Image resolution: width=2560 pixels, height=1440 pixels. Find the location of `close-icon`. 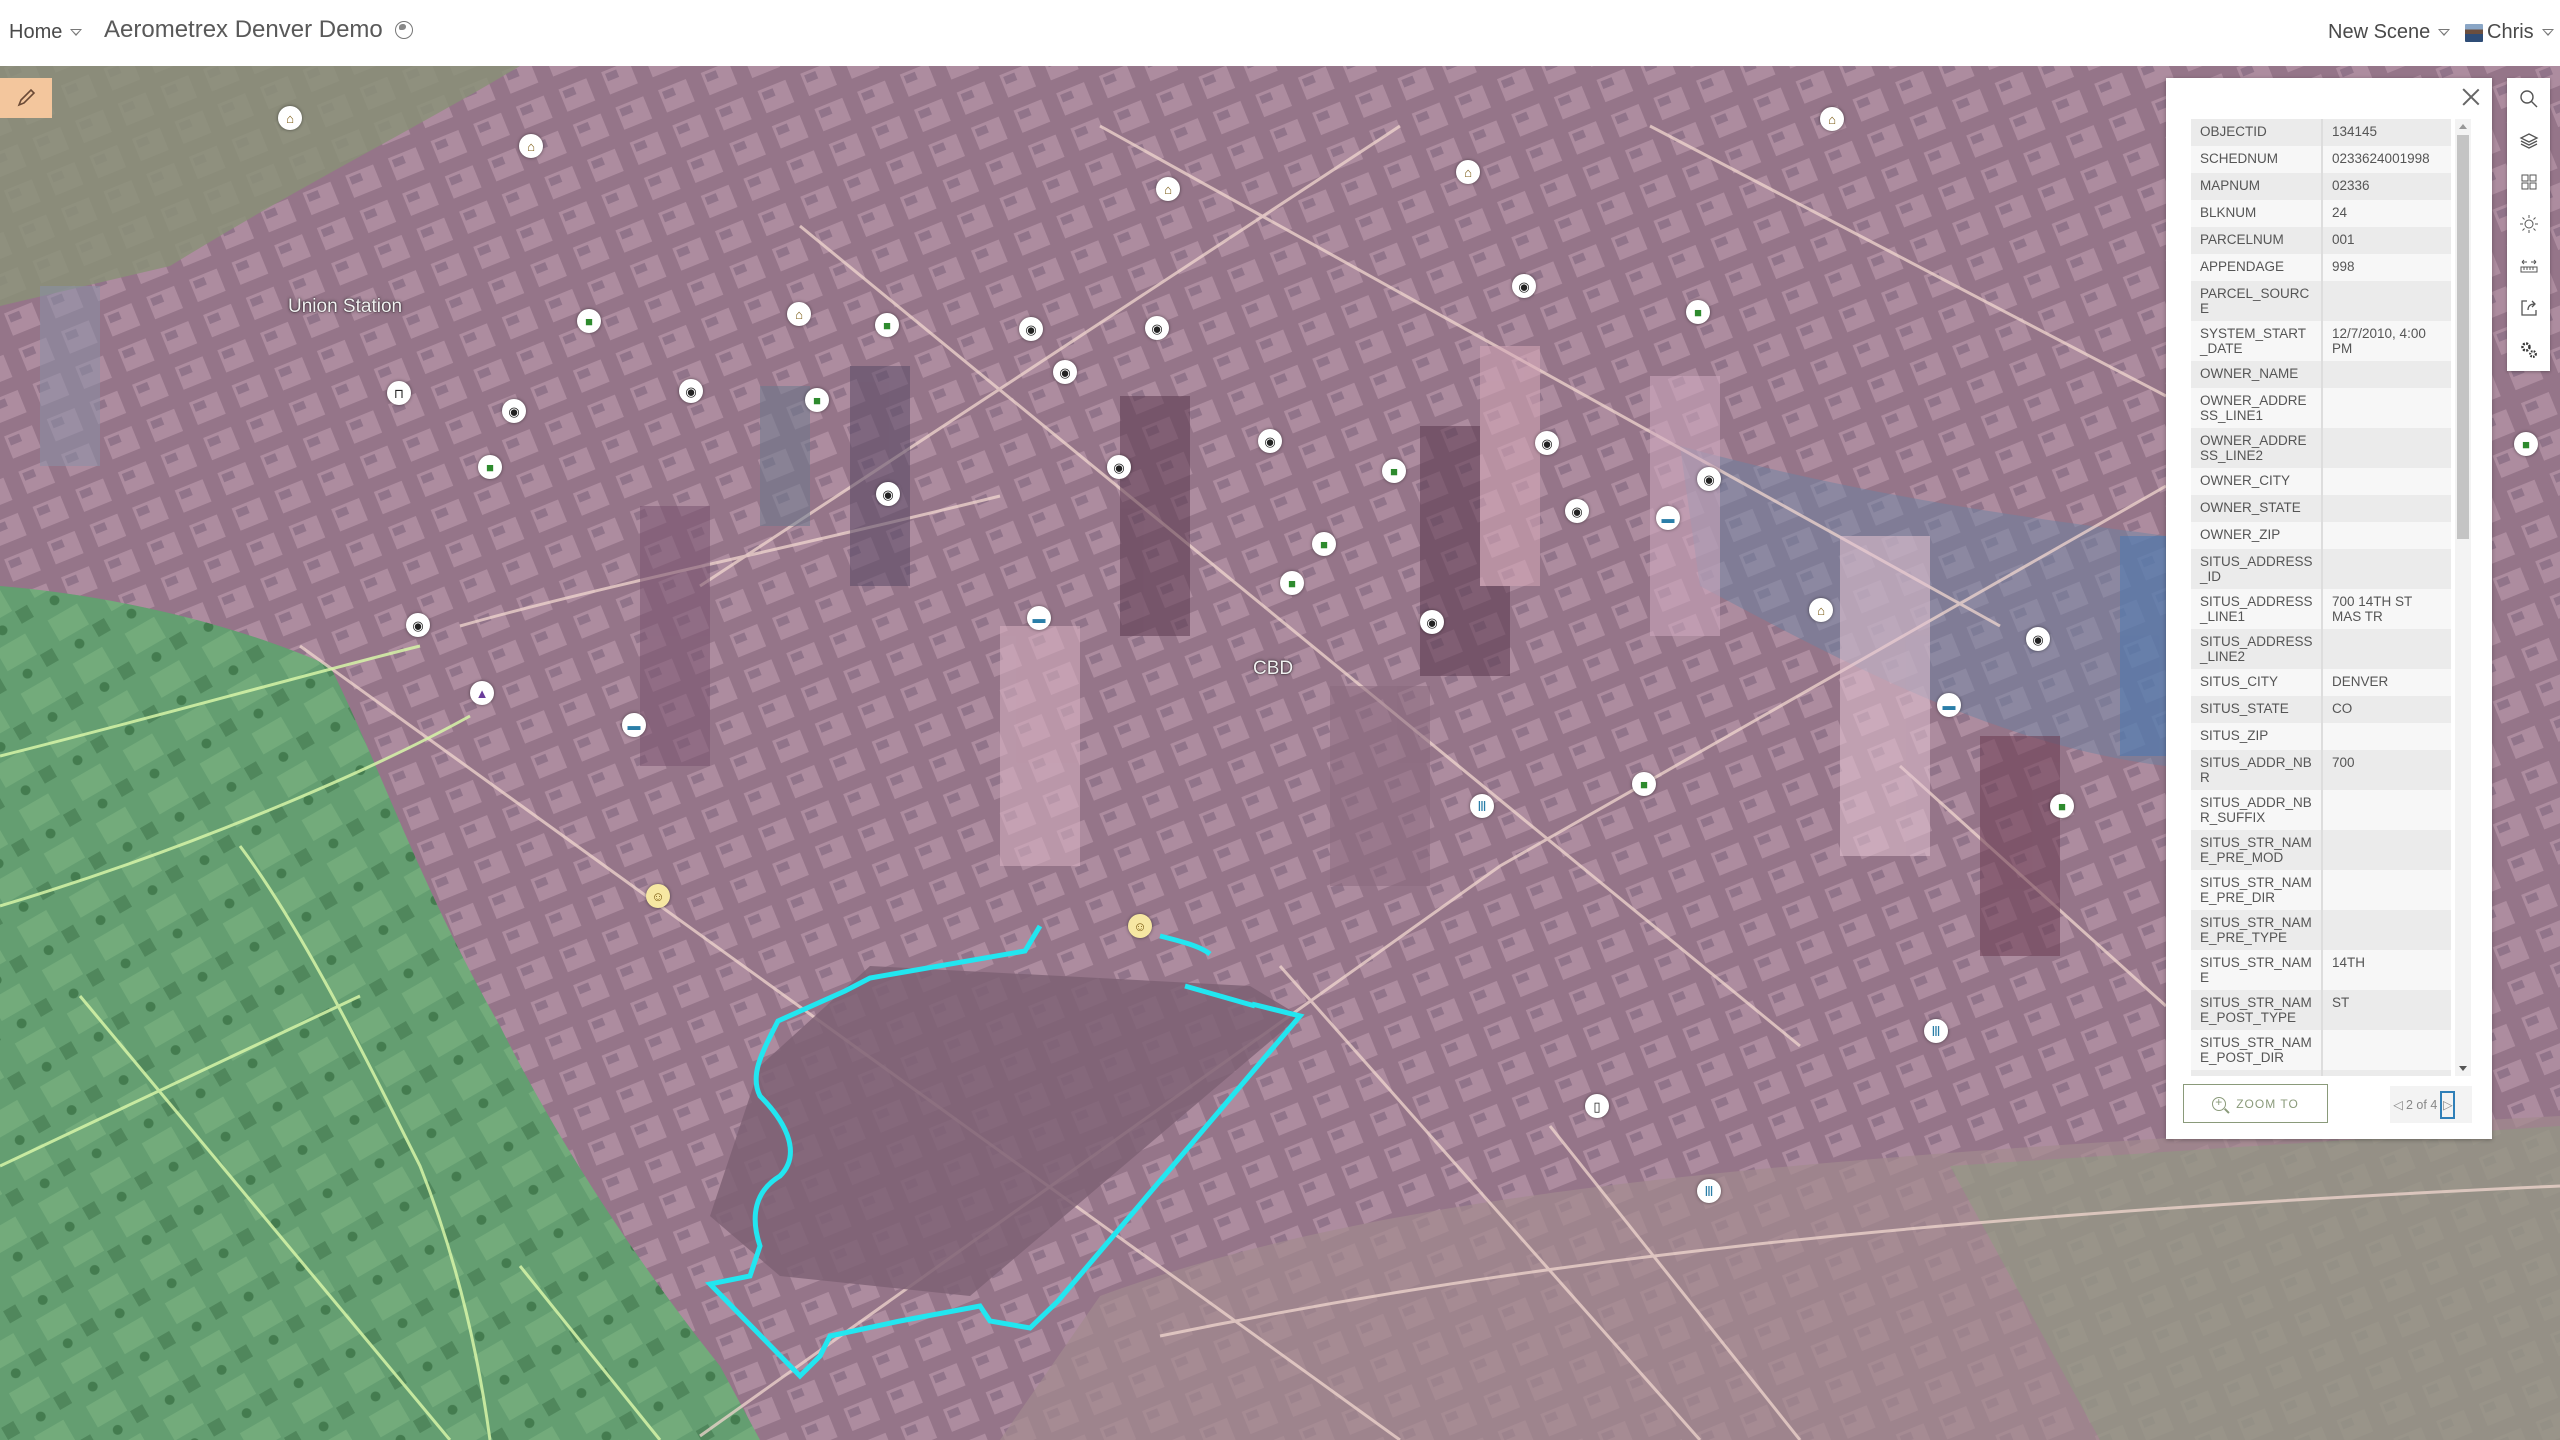

close-icon is located at coordinates (2471, 97).